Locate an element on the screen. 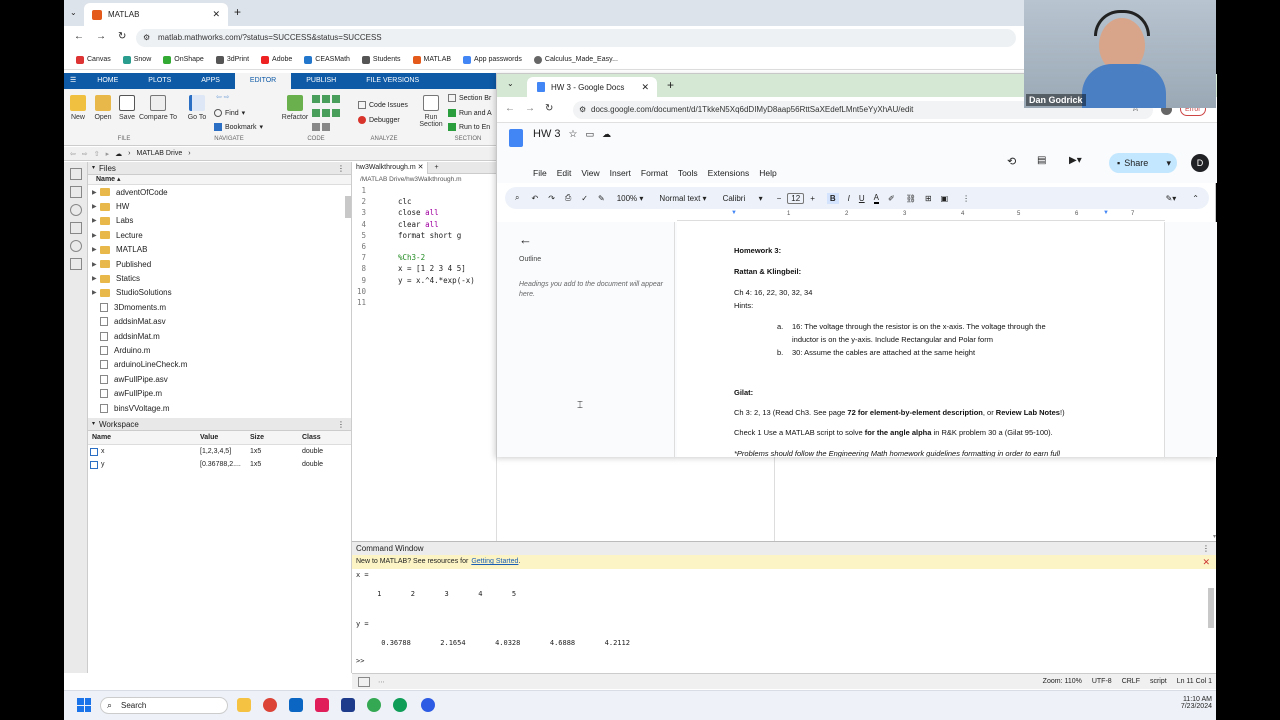  style-select: Normal text ▾ is located at coordinates (682, 198).